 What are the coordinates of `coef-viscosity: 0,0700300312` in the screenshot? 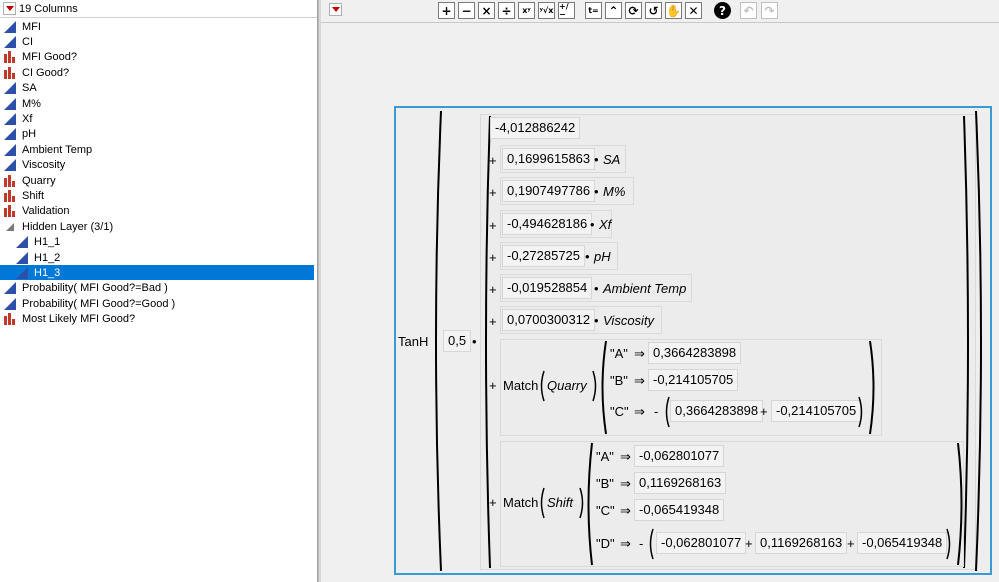 It's located at (549, 320).